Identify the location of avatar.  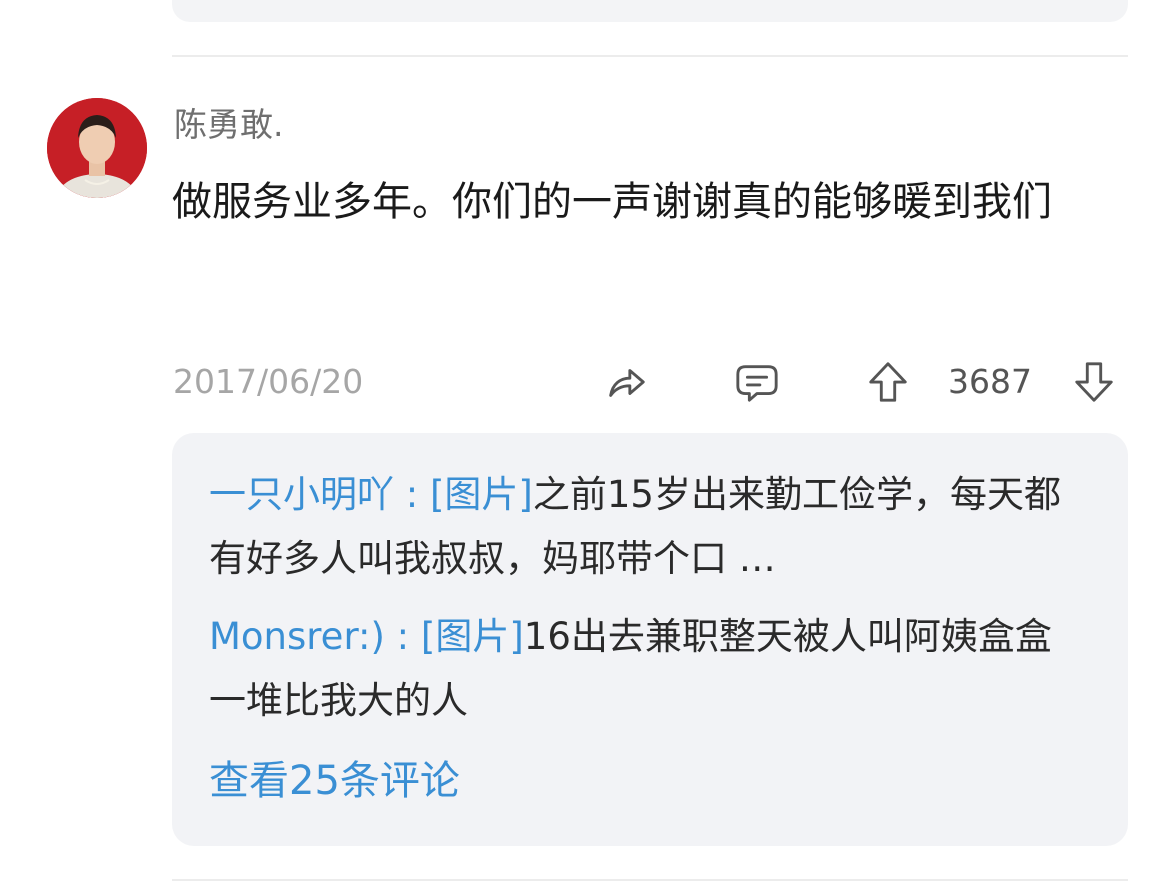
(97, 148).